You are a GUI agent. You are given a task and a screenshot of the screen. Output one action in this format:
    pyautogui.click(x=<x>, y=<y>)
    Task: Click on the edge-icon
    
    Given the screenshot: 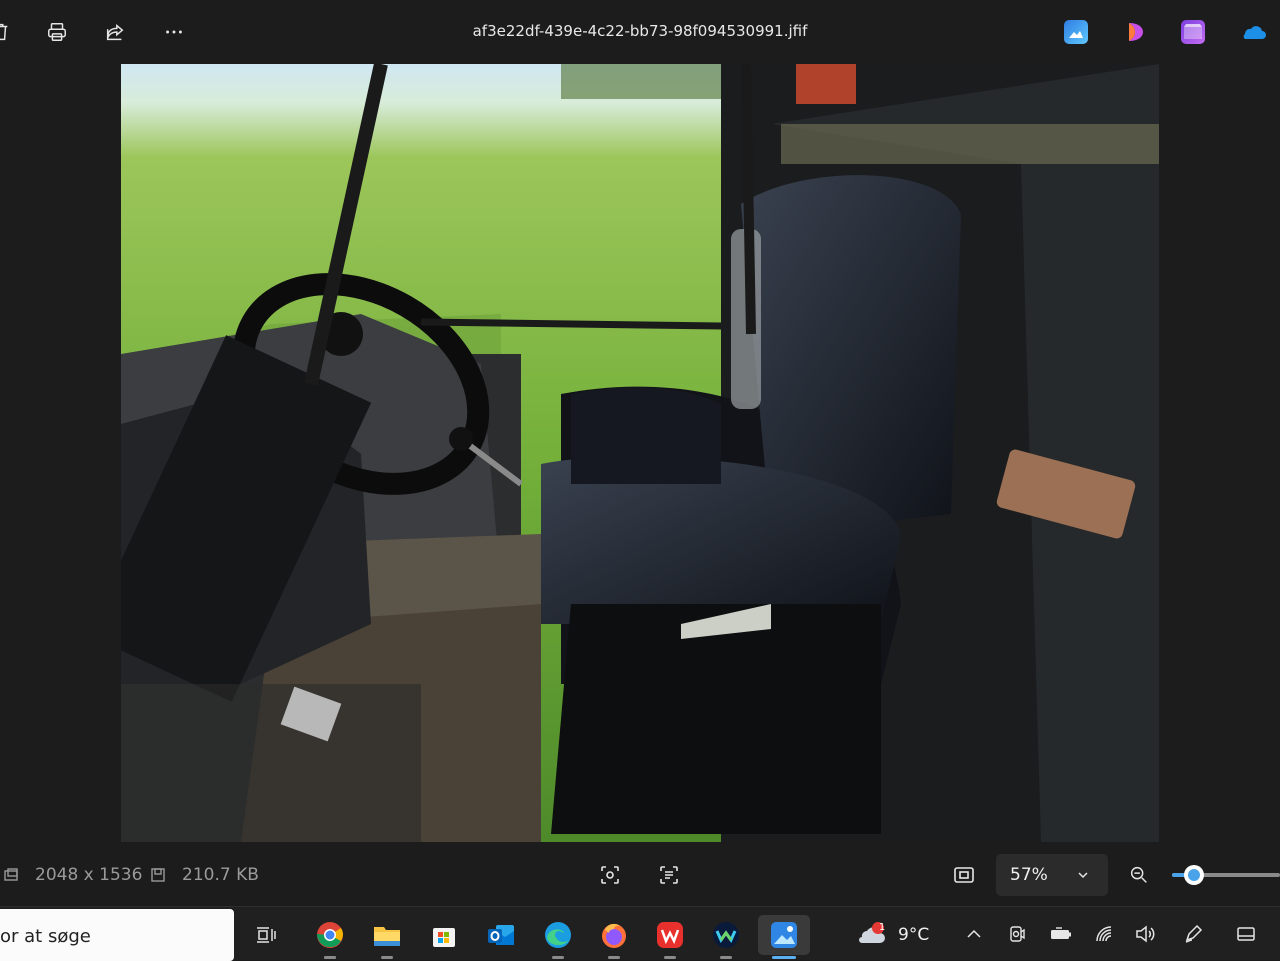 What is the action you would take?
    pyautogui.click(x=558, y=937)
    